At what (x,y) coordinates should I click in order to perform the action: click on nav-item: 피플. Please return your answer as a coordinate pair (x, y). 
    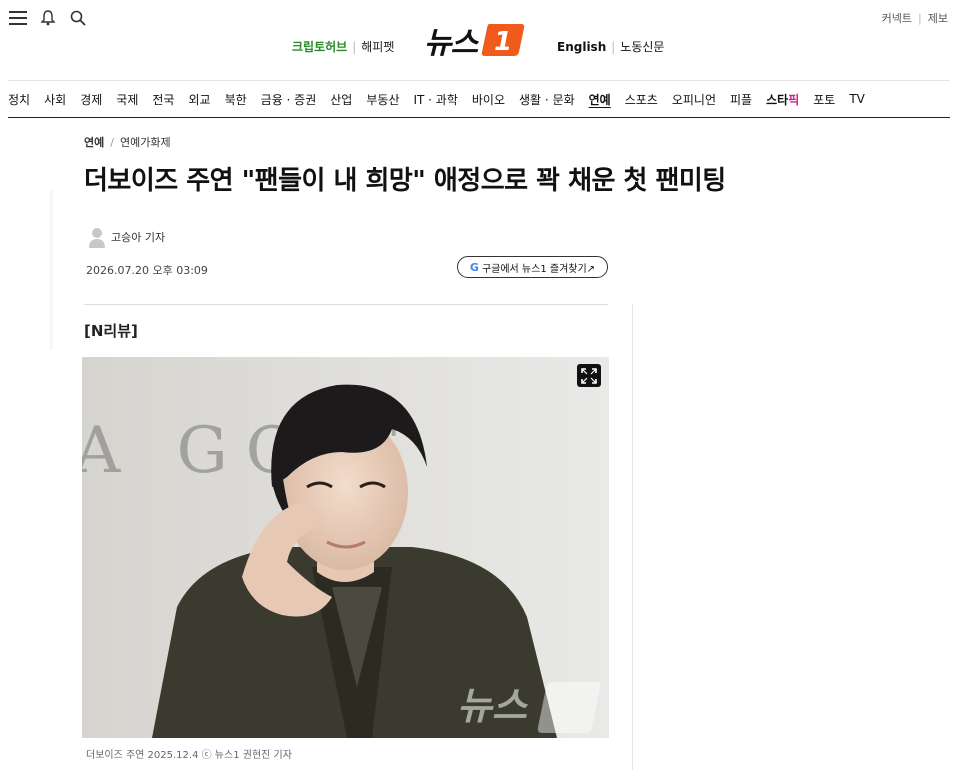
    Looking at the image, I should click on (741, 99).